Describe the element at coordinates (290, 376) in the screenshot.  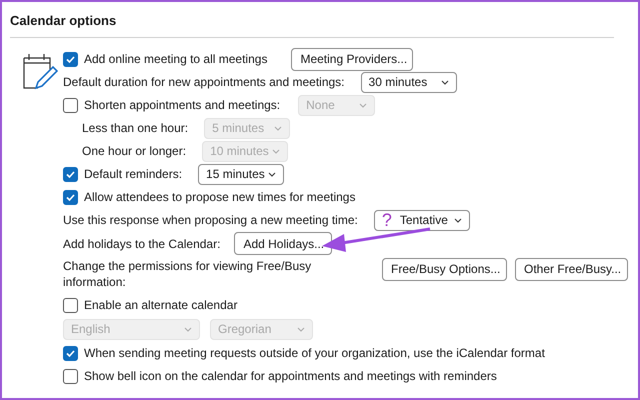
I see `checkbox-label: Show bell icon on the calendar for appointments and meetings with reminders` at that location.